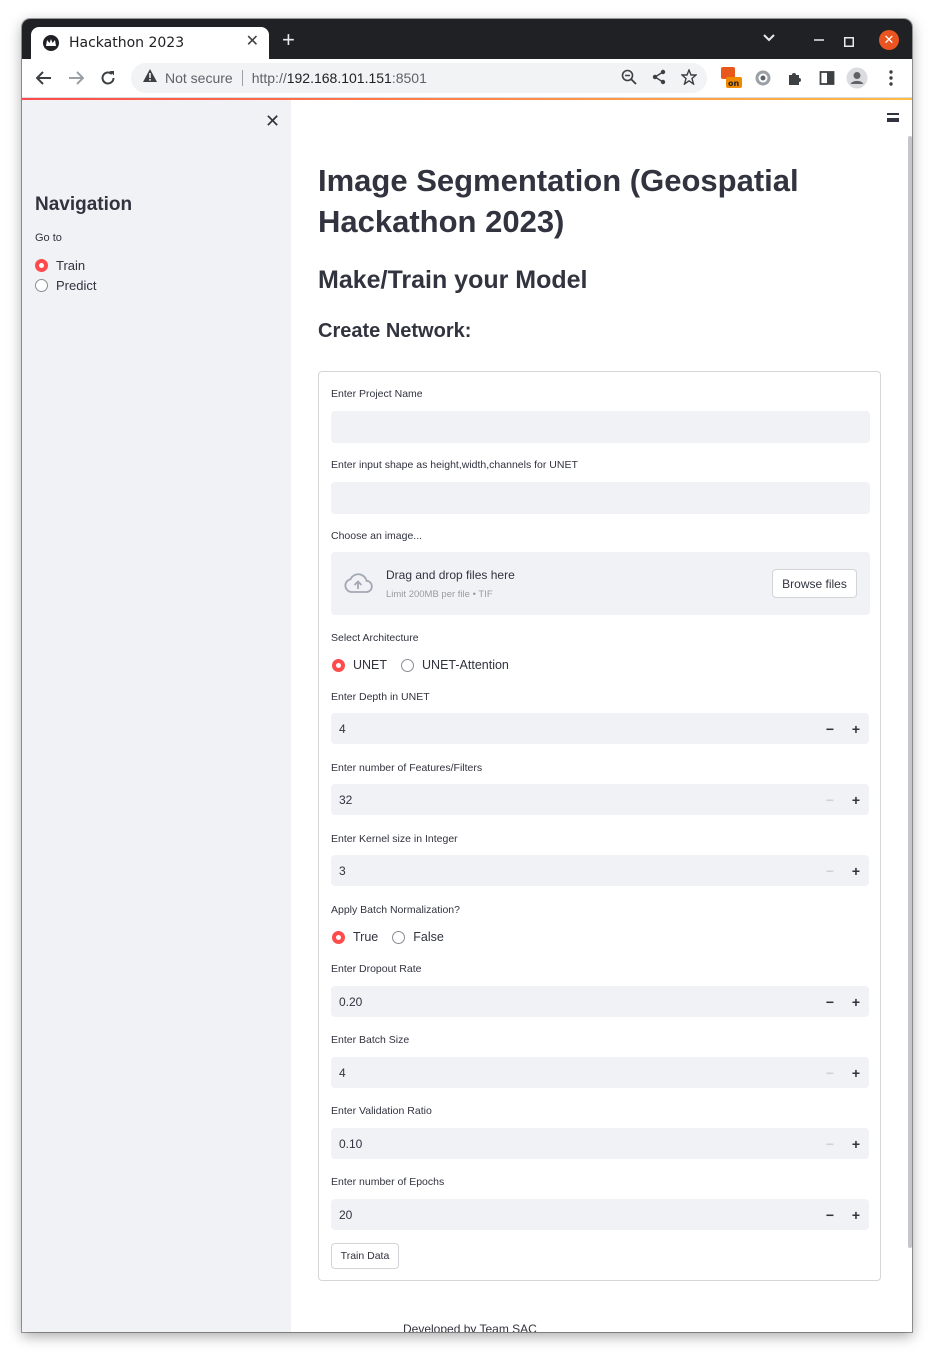 This screenshot has height=1357, width=934. I want to click on nav-option-train: Train, so click(60, 265).